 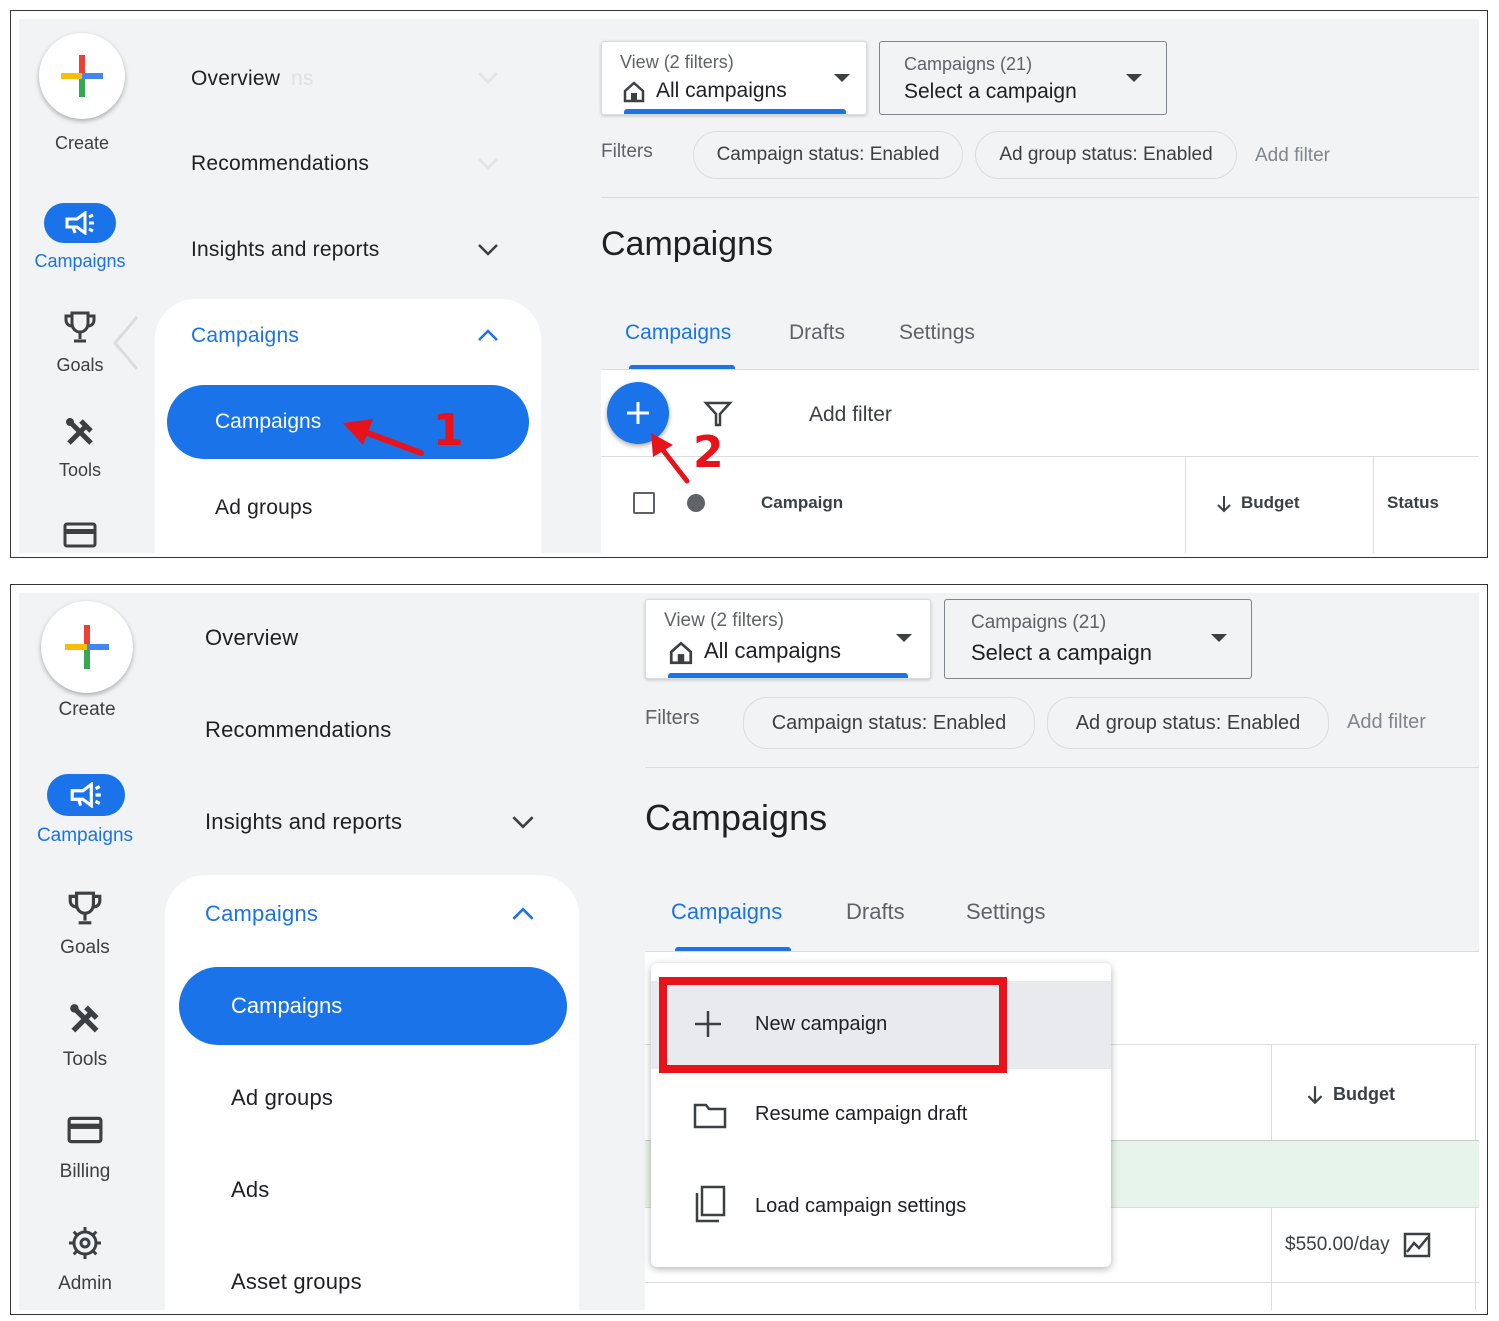 I want to click on menu-item-load-settings: Load campaign settings, so click(x=881, y=1207).